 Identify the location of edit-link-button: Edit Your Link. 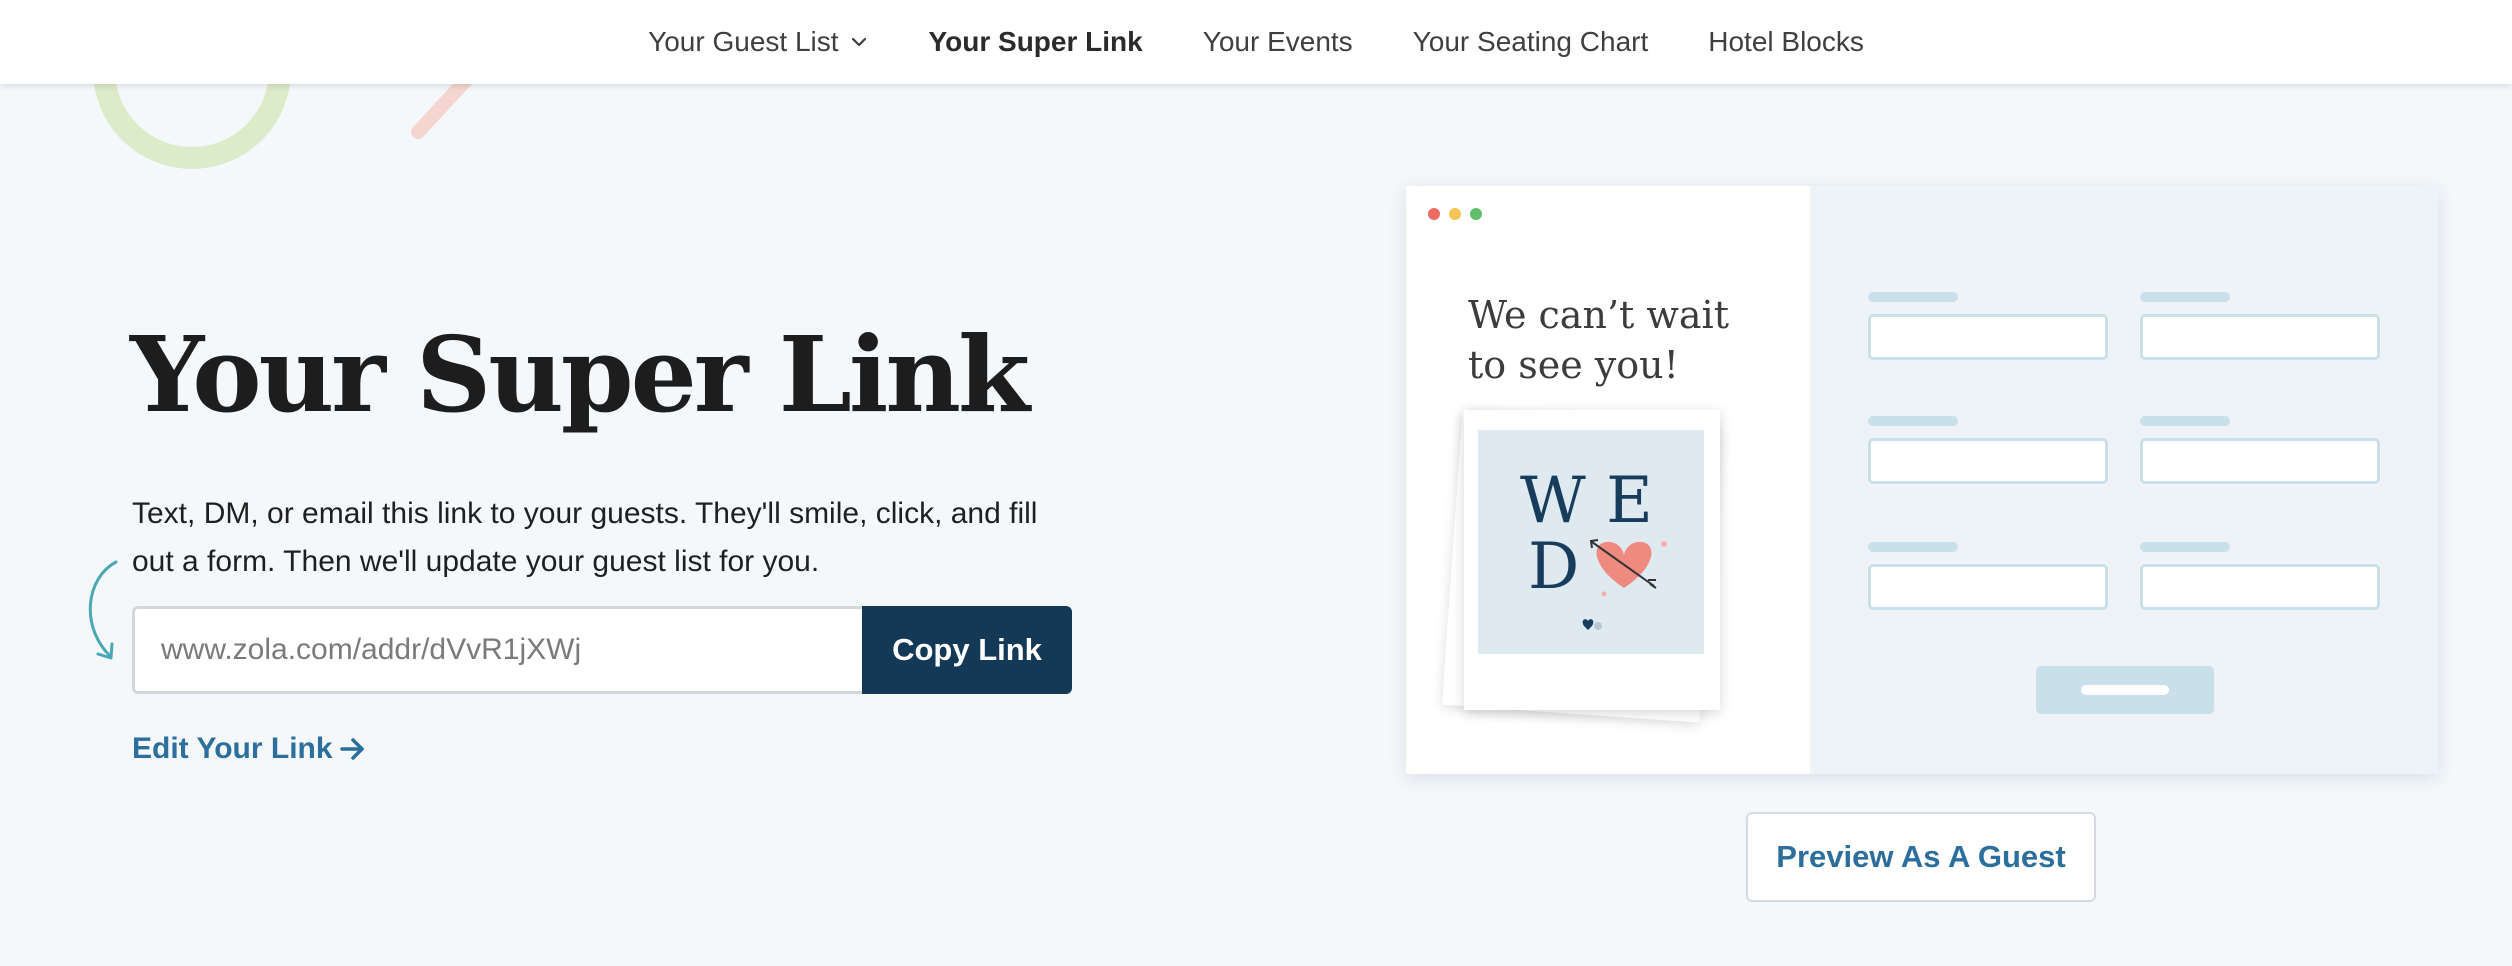
(249, 749).